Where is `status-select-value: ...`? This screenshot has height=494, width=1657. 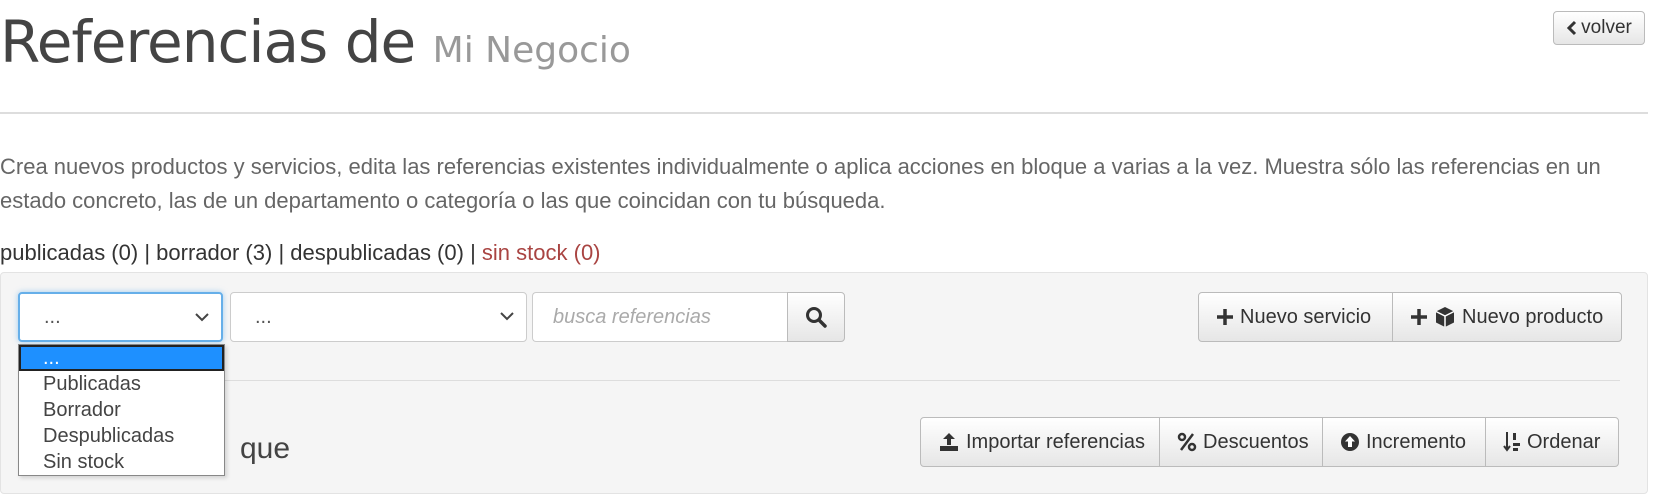 status-select-value: ... is located at coordinates (52, 316).